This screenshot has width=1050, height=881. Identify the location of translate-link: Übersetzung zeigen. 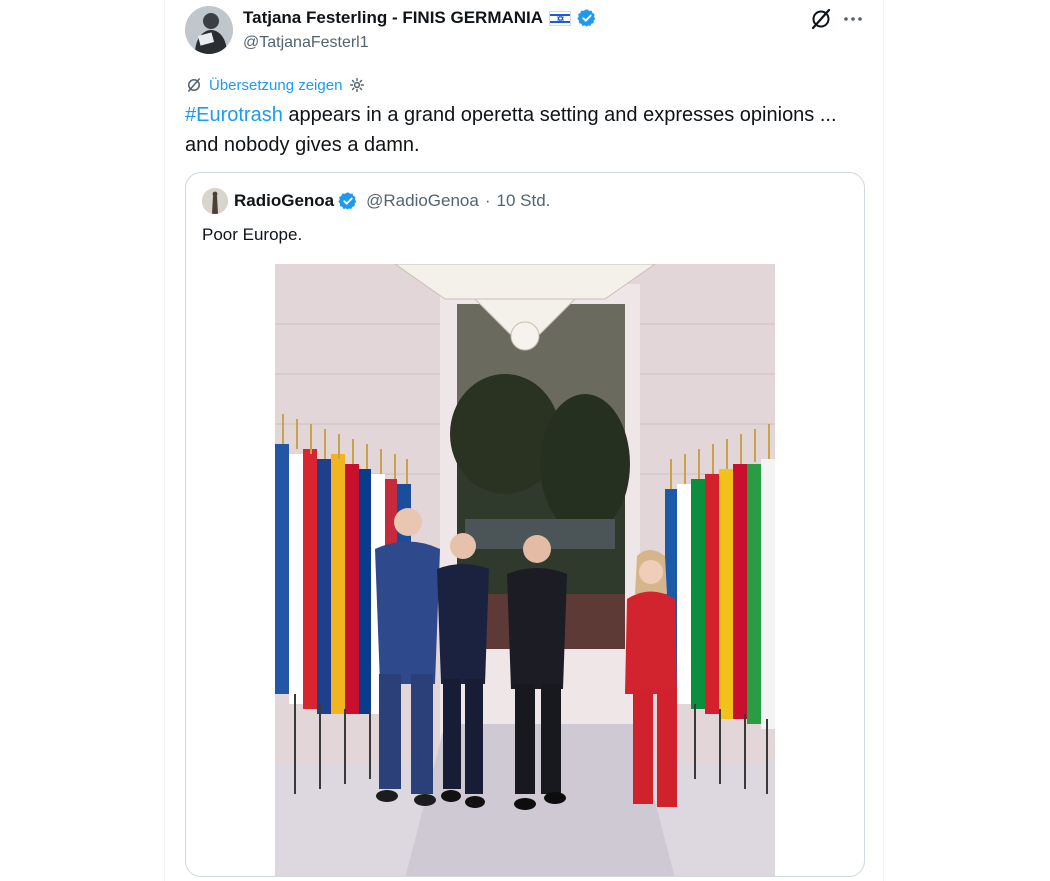
(275, 85).